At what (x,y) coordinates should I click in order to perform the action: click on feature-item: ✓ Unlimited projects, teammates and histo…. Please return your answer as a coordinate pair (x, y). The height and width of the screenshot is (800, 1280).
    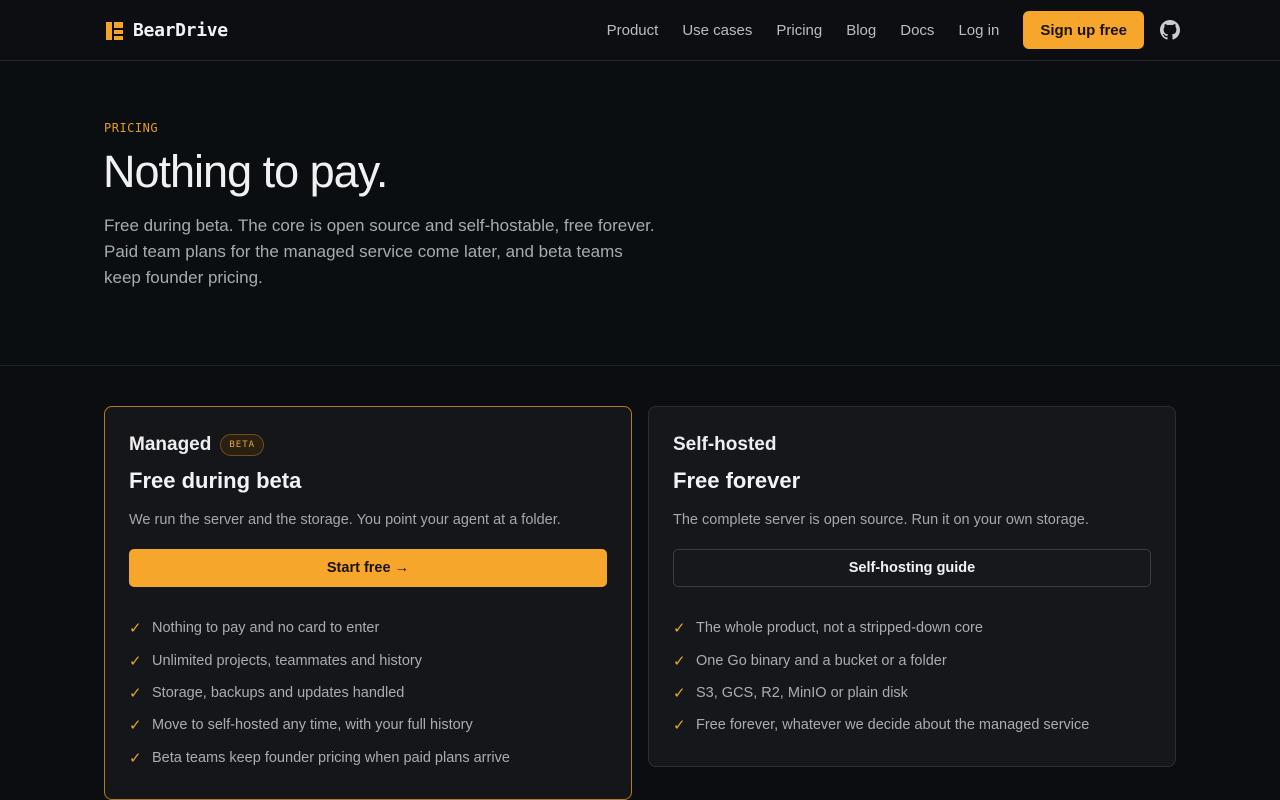
    Looking at the image, I should click on (368, 660).